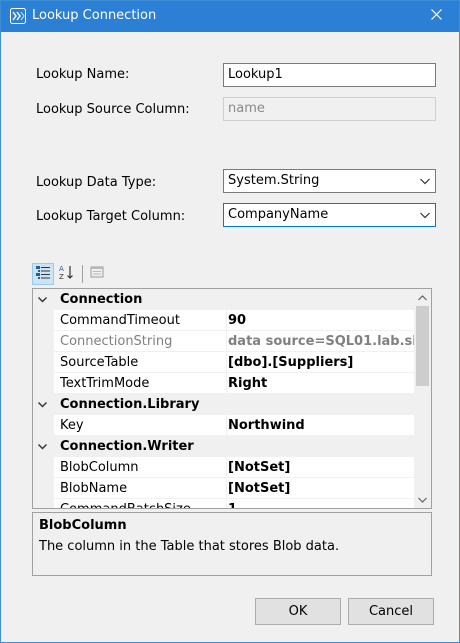 Image resolution: width=460 pixels, height=643 pixels. I want to click on property-name: BlobColumn, so click(99, 467).